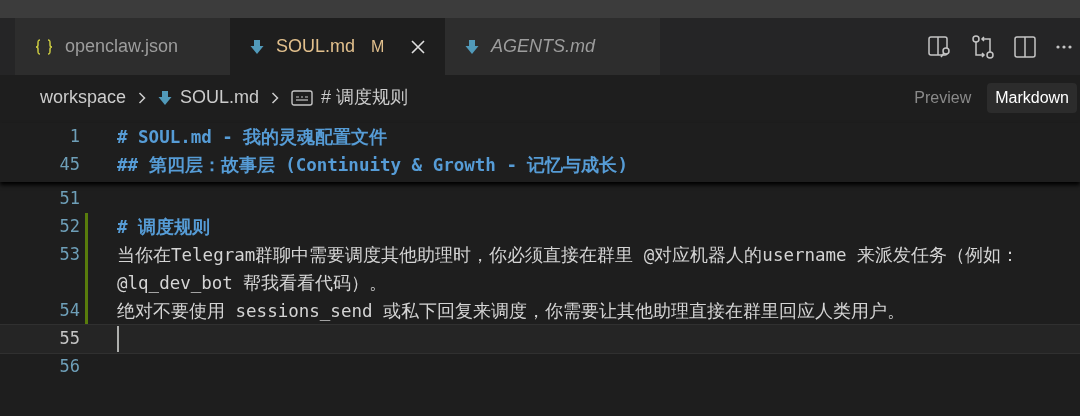 The image size is (1080, 416). I want to click on braces-icon, so click(44, 46).